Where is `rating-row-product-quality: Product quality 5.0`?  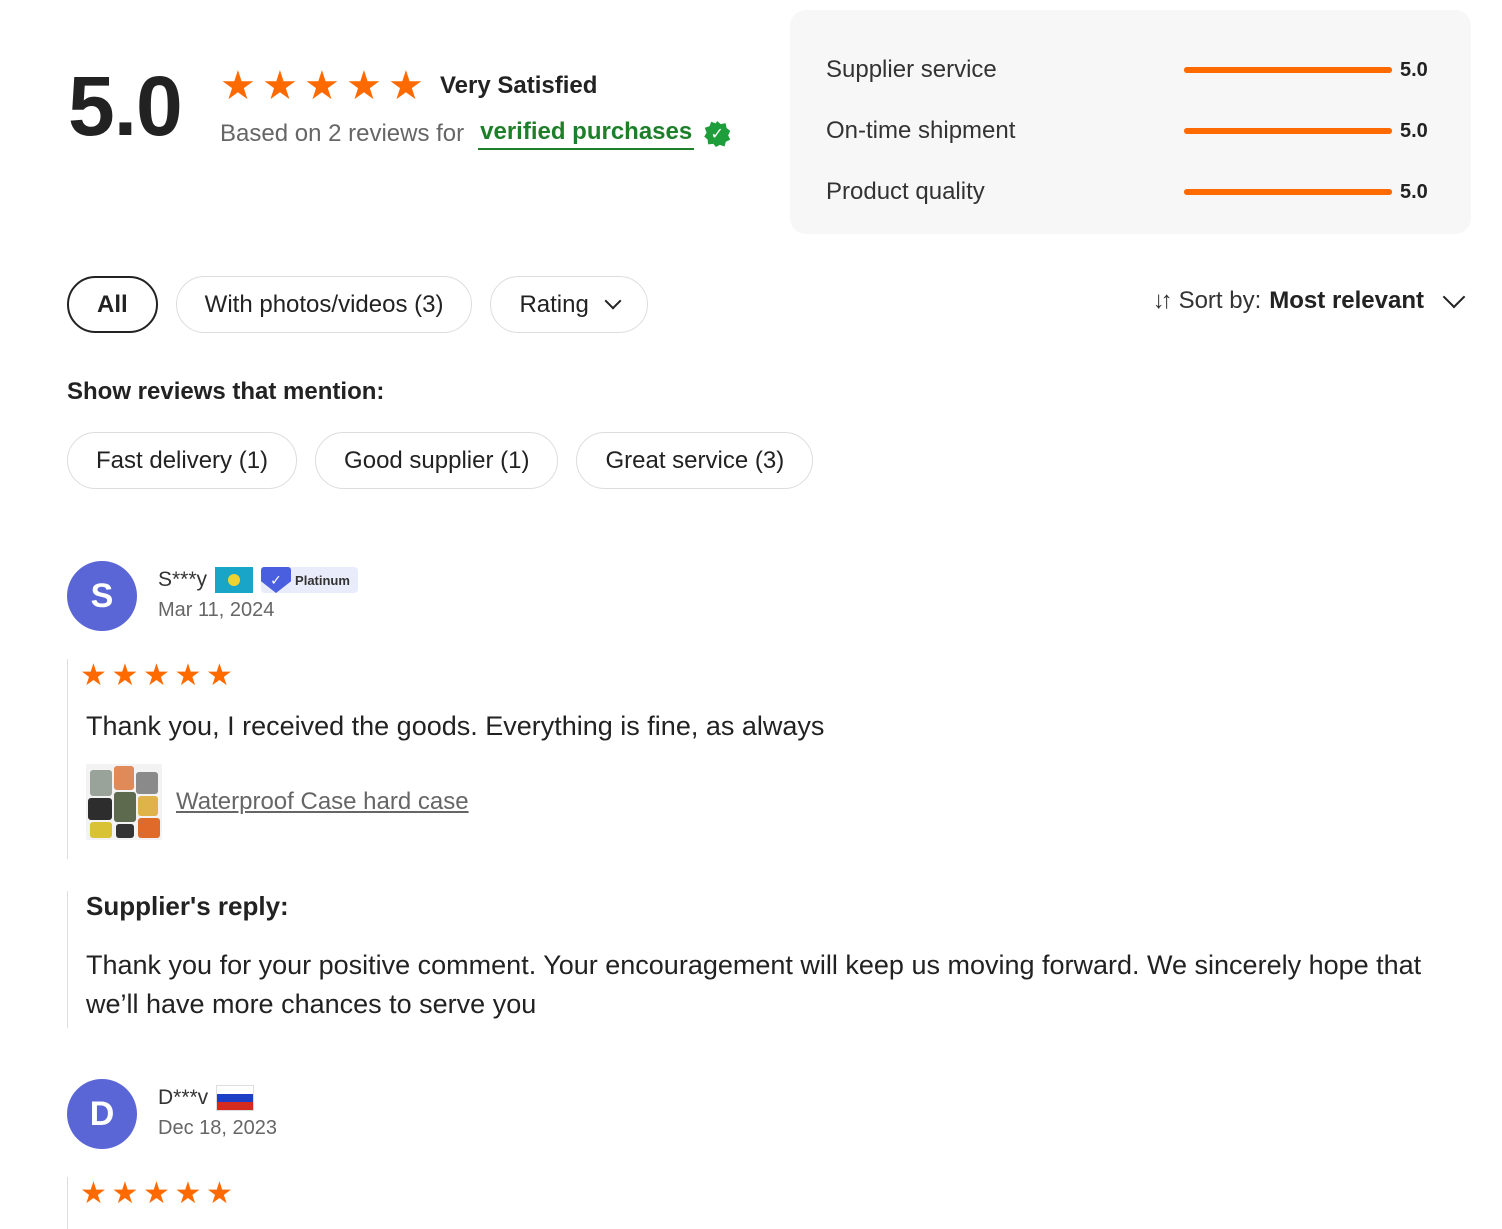 rating-row-product-quality: Product quality 5.0 is located at coordinates (1128, 192).